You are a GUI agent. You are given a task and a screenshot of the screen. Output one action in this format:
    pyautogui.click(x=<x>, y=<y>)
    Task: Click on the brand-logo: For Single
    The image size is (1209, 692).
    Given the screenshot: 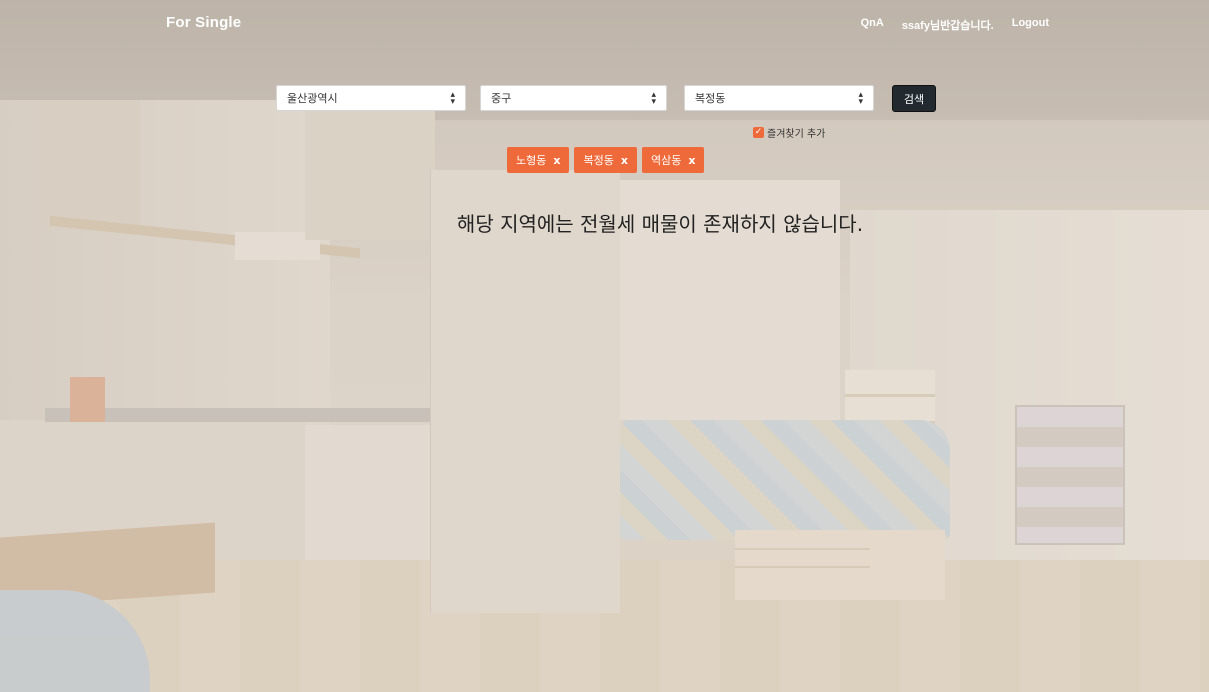 What is the action you would take?
    pyautogui.click(x=203, y=22)
    